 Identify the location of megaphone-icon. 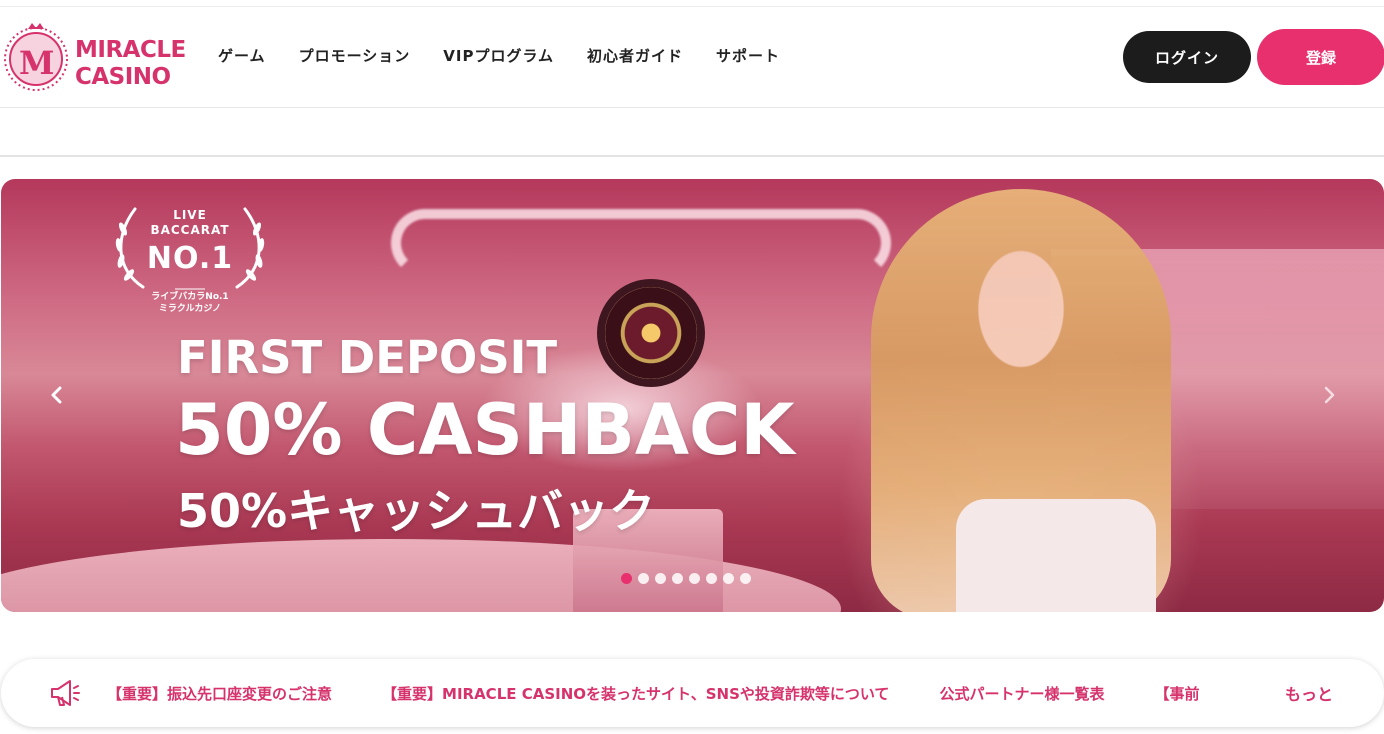
(65, 693).